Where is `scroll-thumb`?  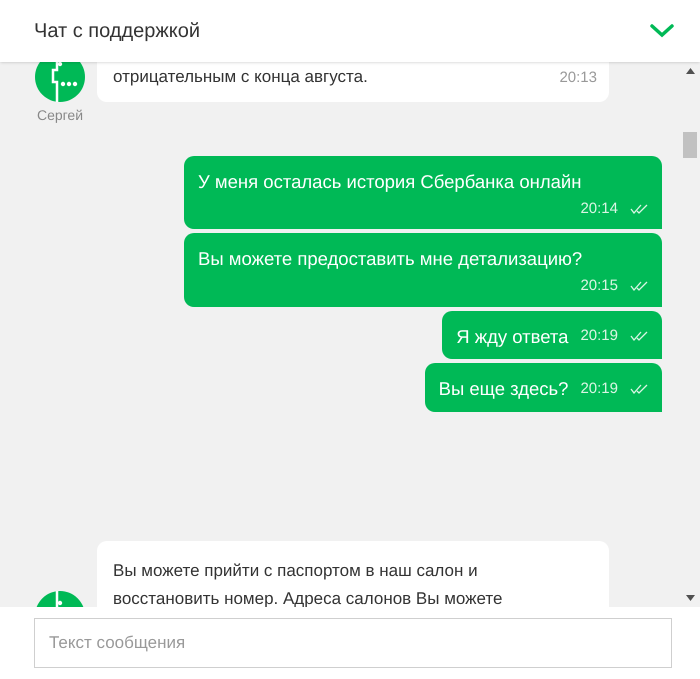
scroll-thumb is located at coordinates (690, 145).